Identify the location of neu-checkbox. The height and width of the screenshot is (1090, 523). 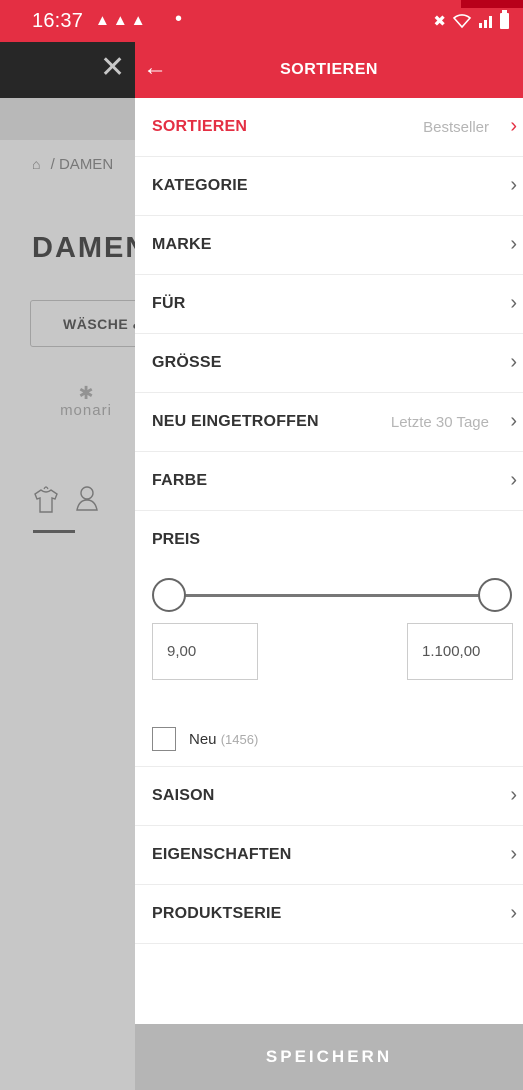
(164, 739).